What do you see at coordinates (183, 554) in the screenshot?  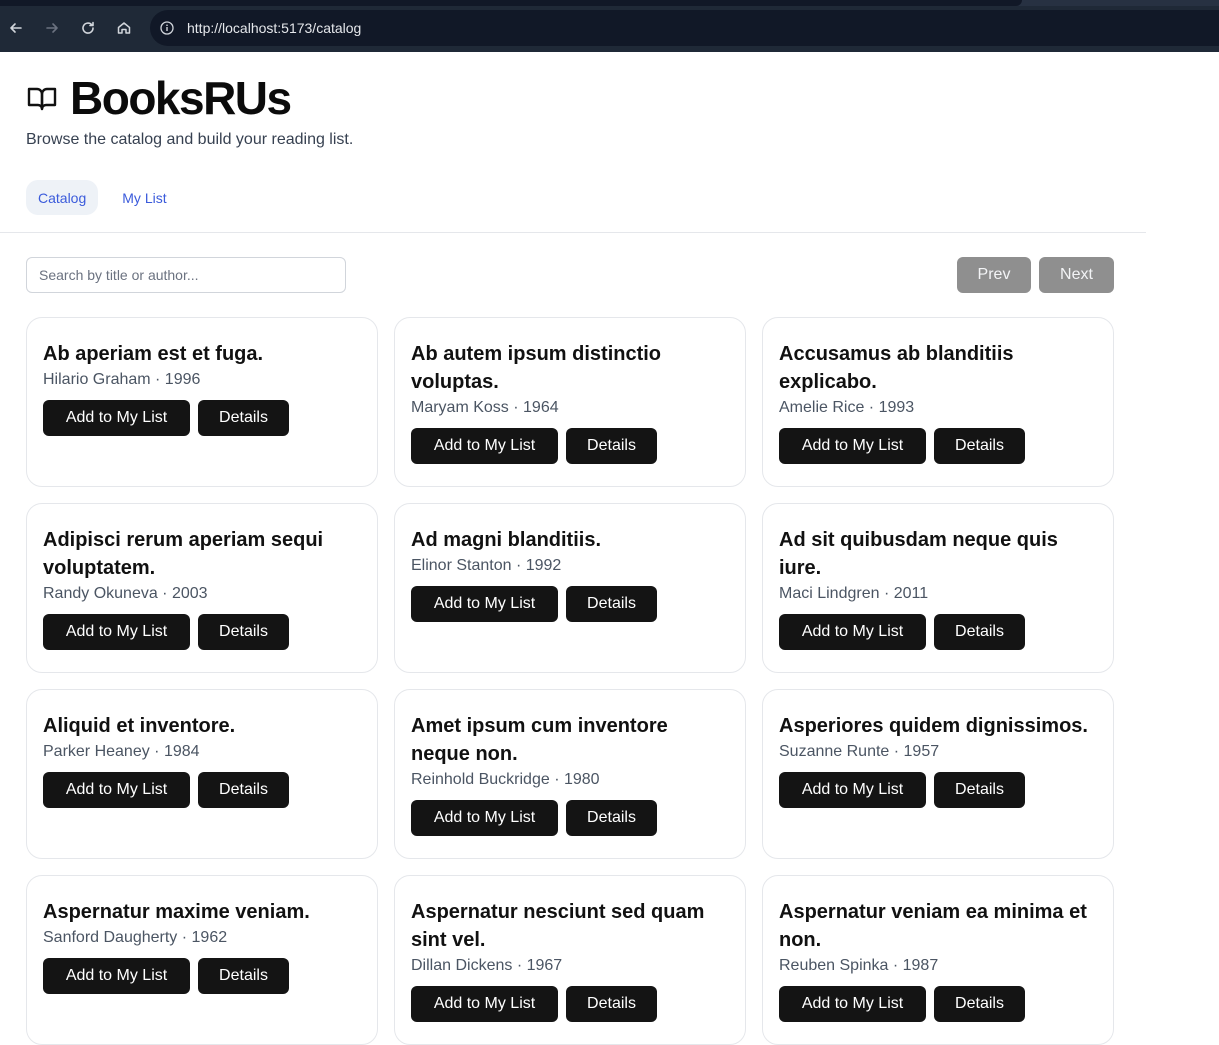 I see `book-title: Adipisci rerum aperiam sequi voluptatem.` at bounding box center [183, 554].